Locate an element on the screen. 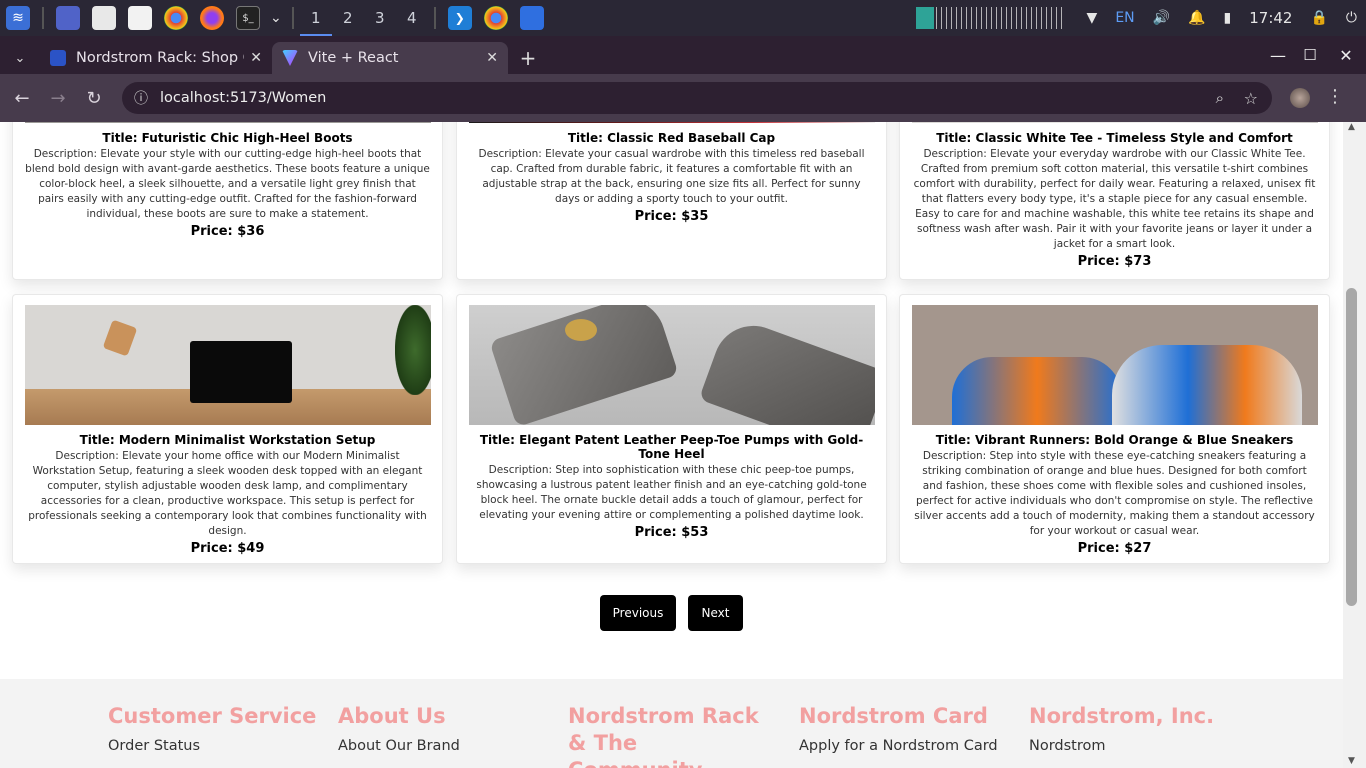 This screenshot has height=768, width=1366. file-manager-icon is located at coordinates (104, 18).